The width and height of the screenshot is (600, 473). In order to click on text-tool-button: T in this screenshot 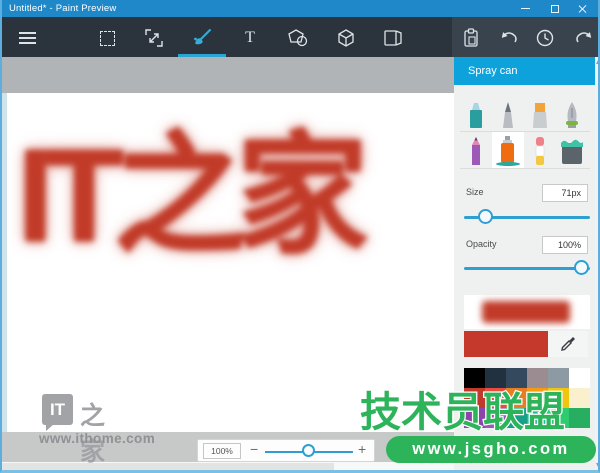, I will do `click(250, 38)`.